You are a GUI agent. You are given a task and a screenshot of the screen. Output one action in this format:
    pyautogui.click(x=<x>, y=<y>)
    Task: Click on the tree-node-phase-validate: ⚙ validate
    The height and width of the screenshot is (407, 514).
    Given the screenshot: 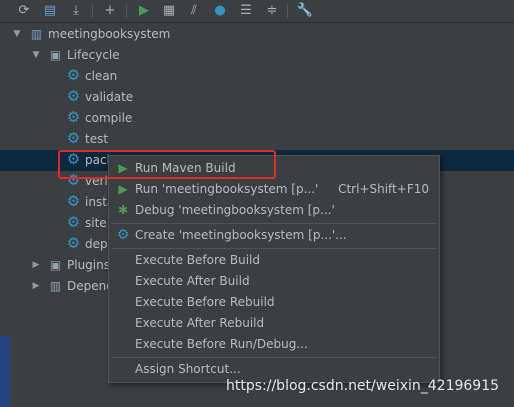 What is the action you would take?
    pyautogui.click(x=257, y=97)
    